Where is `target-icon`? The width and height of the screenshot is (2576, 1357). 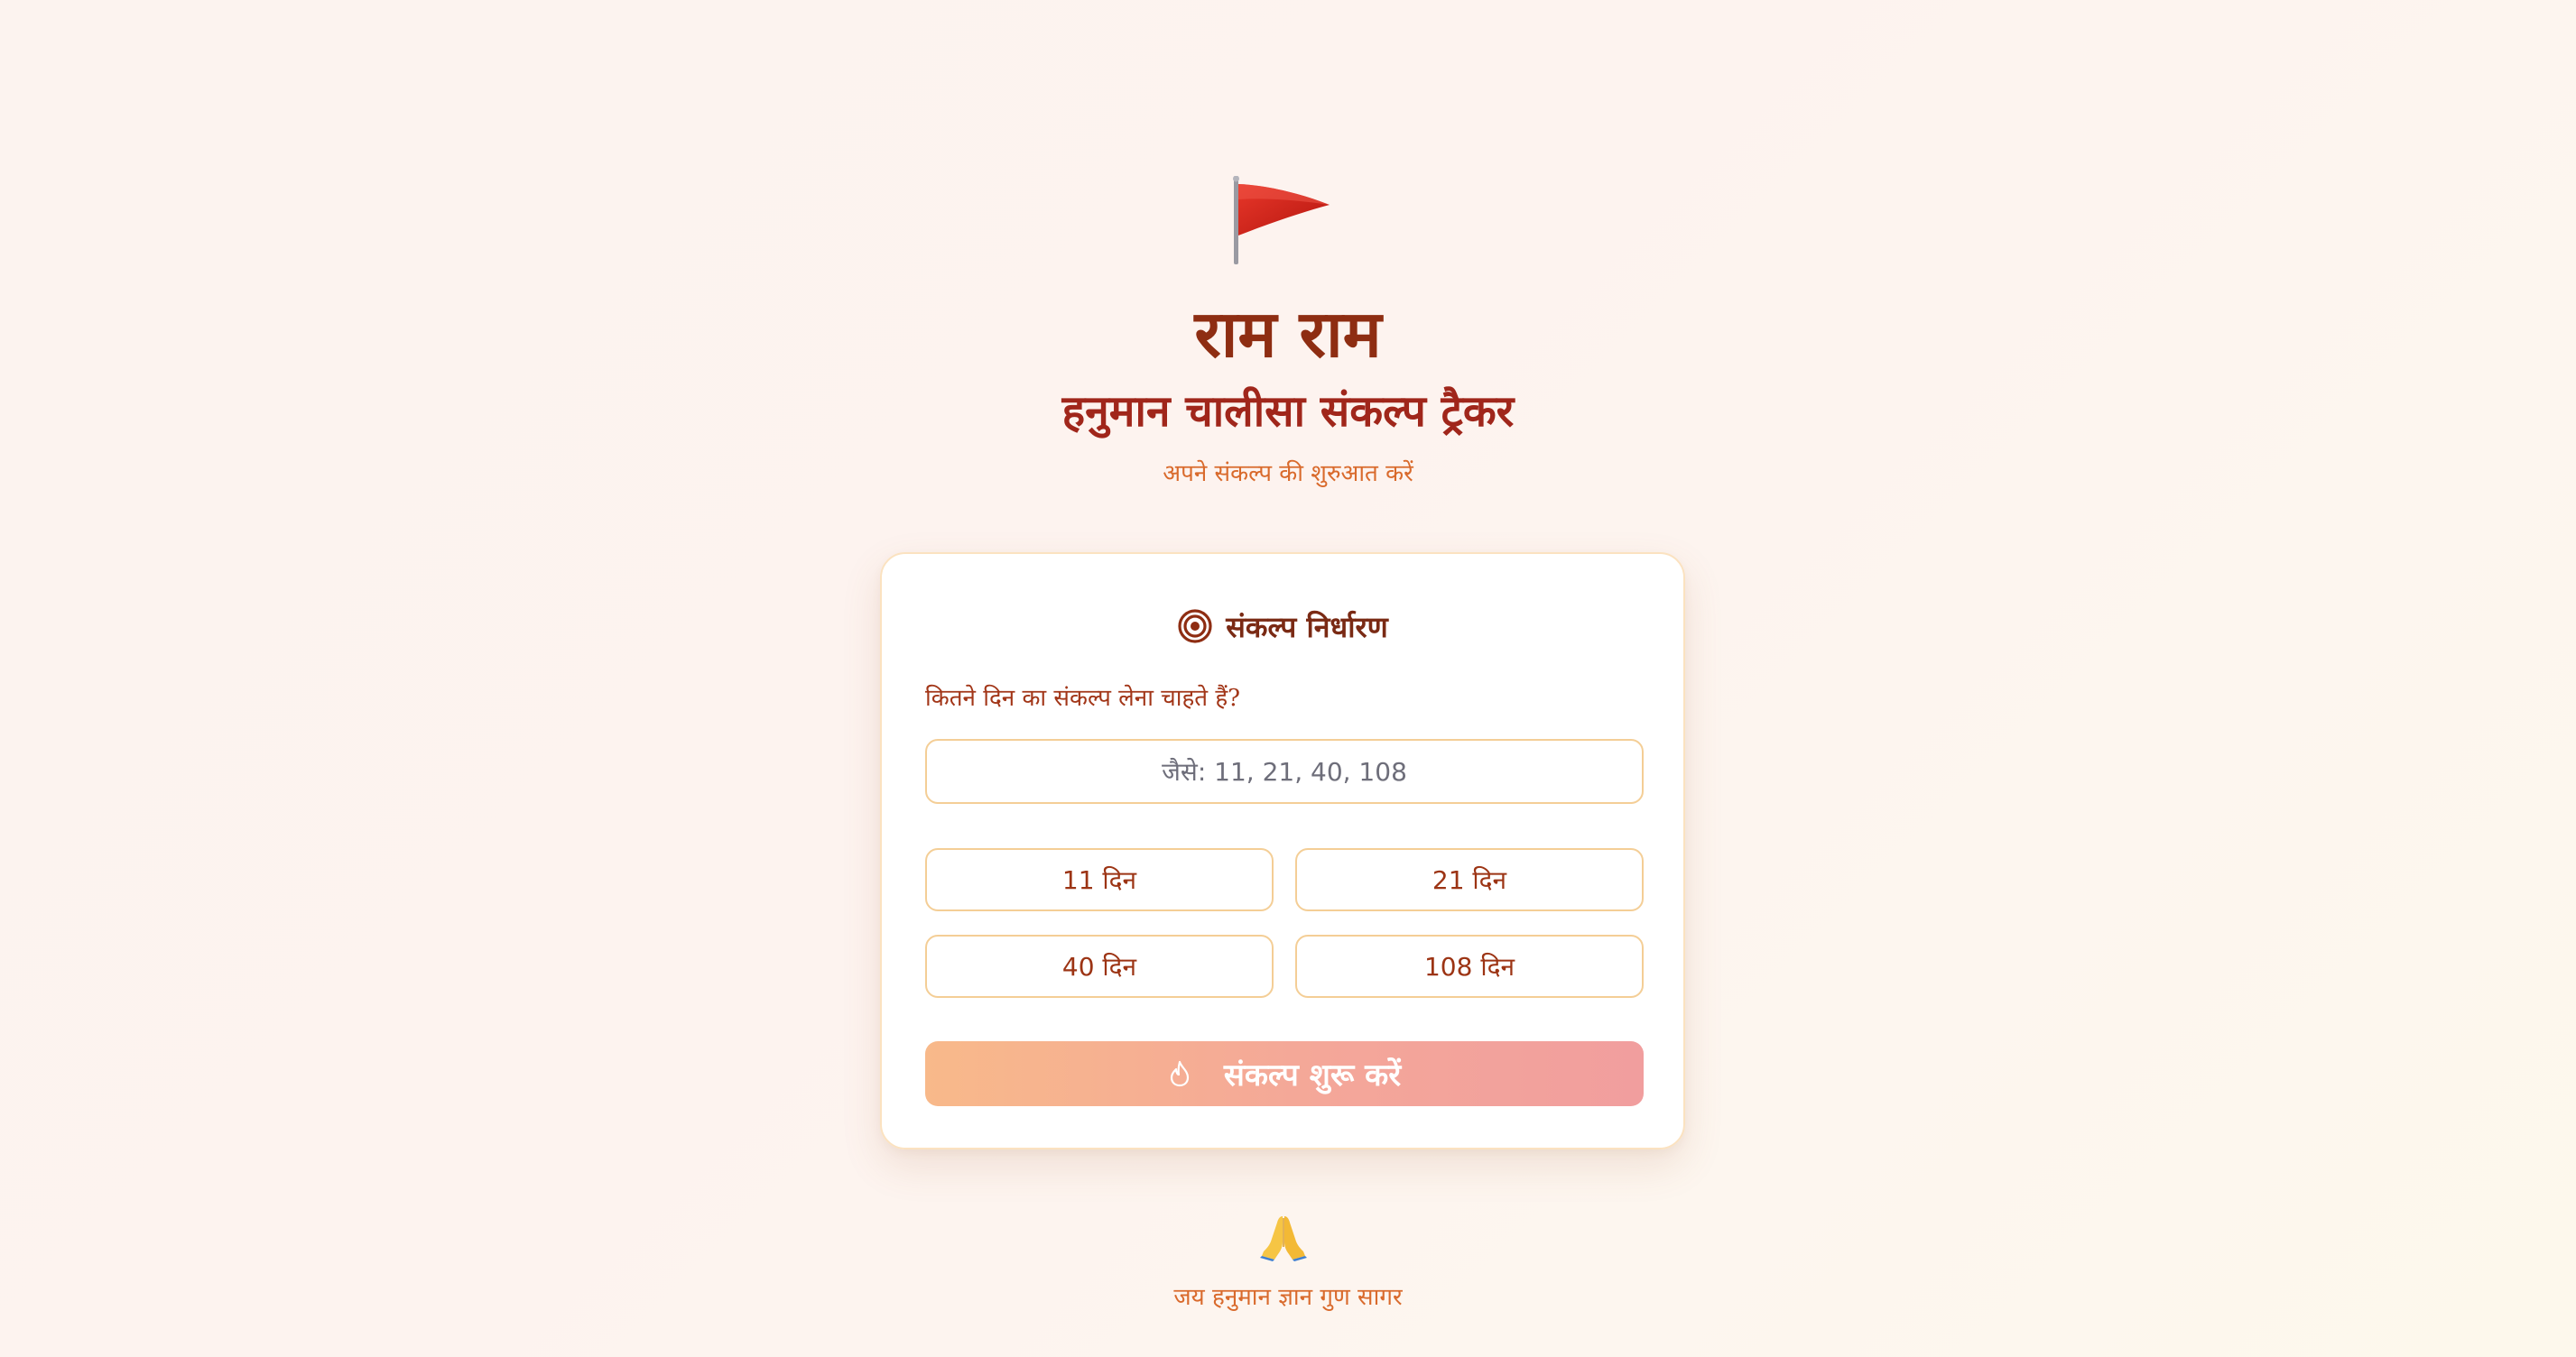 target-icon is located at coordinates (1195, 626).